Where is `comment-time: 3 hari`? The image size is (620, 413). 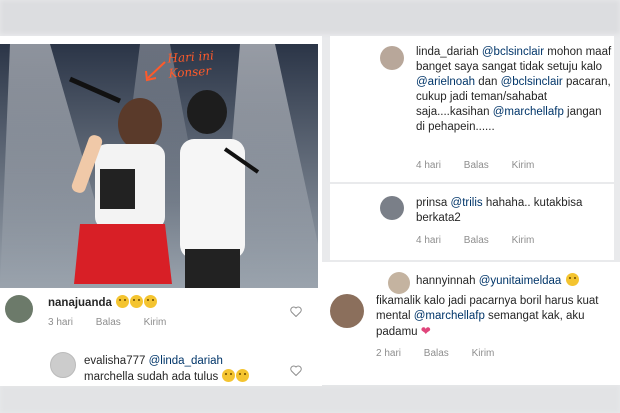 comment-time: 3 hari is located at coordinates (61, 322).